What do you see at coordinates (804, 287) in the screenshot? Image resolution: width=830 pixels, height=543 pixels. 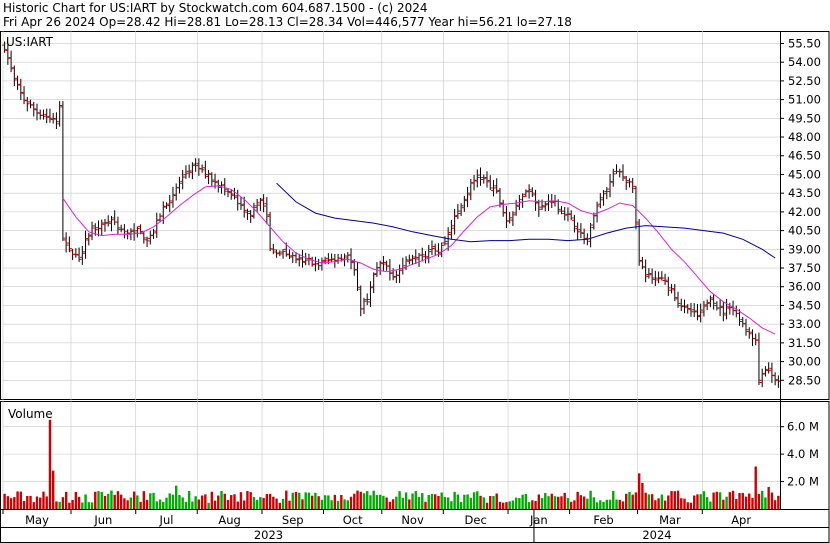 I see `price-tick-label: 36.00` at bounding box center [804, 287].